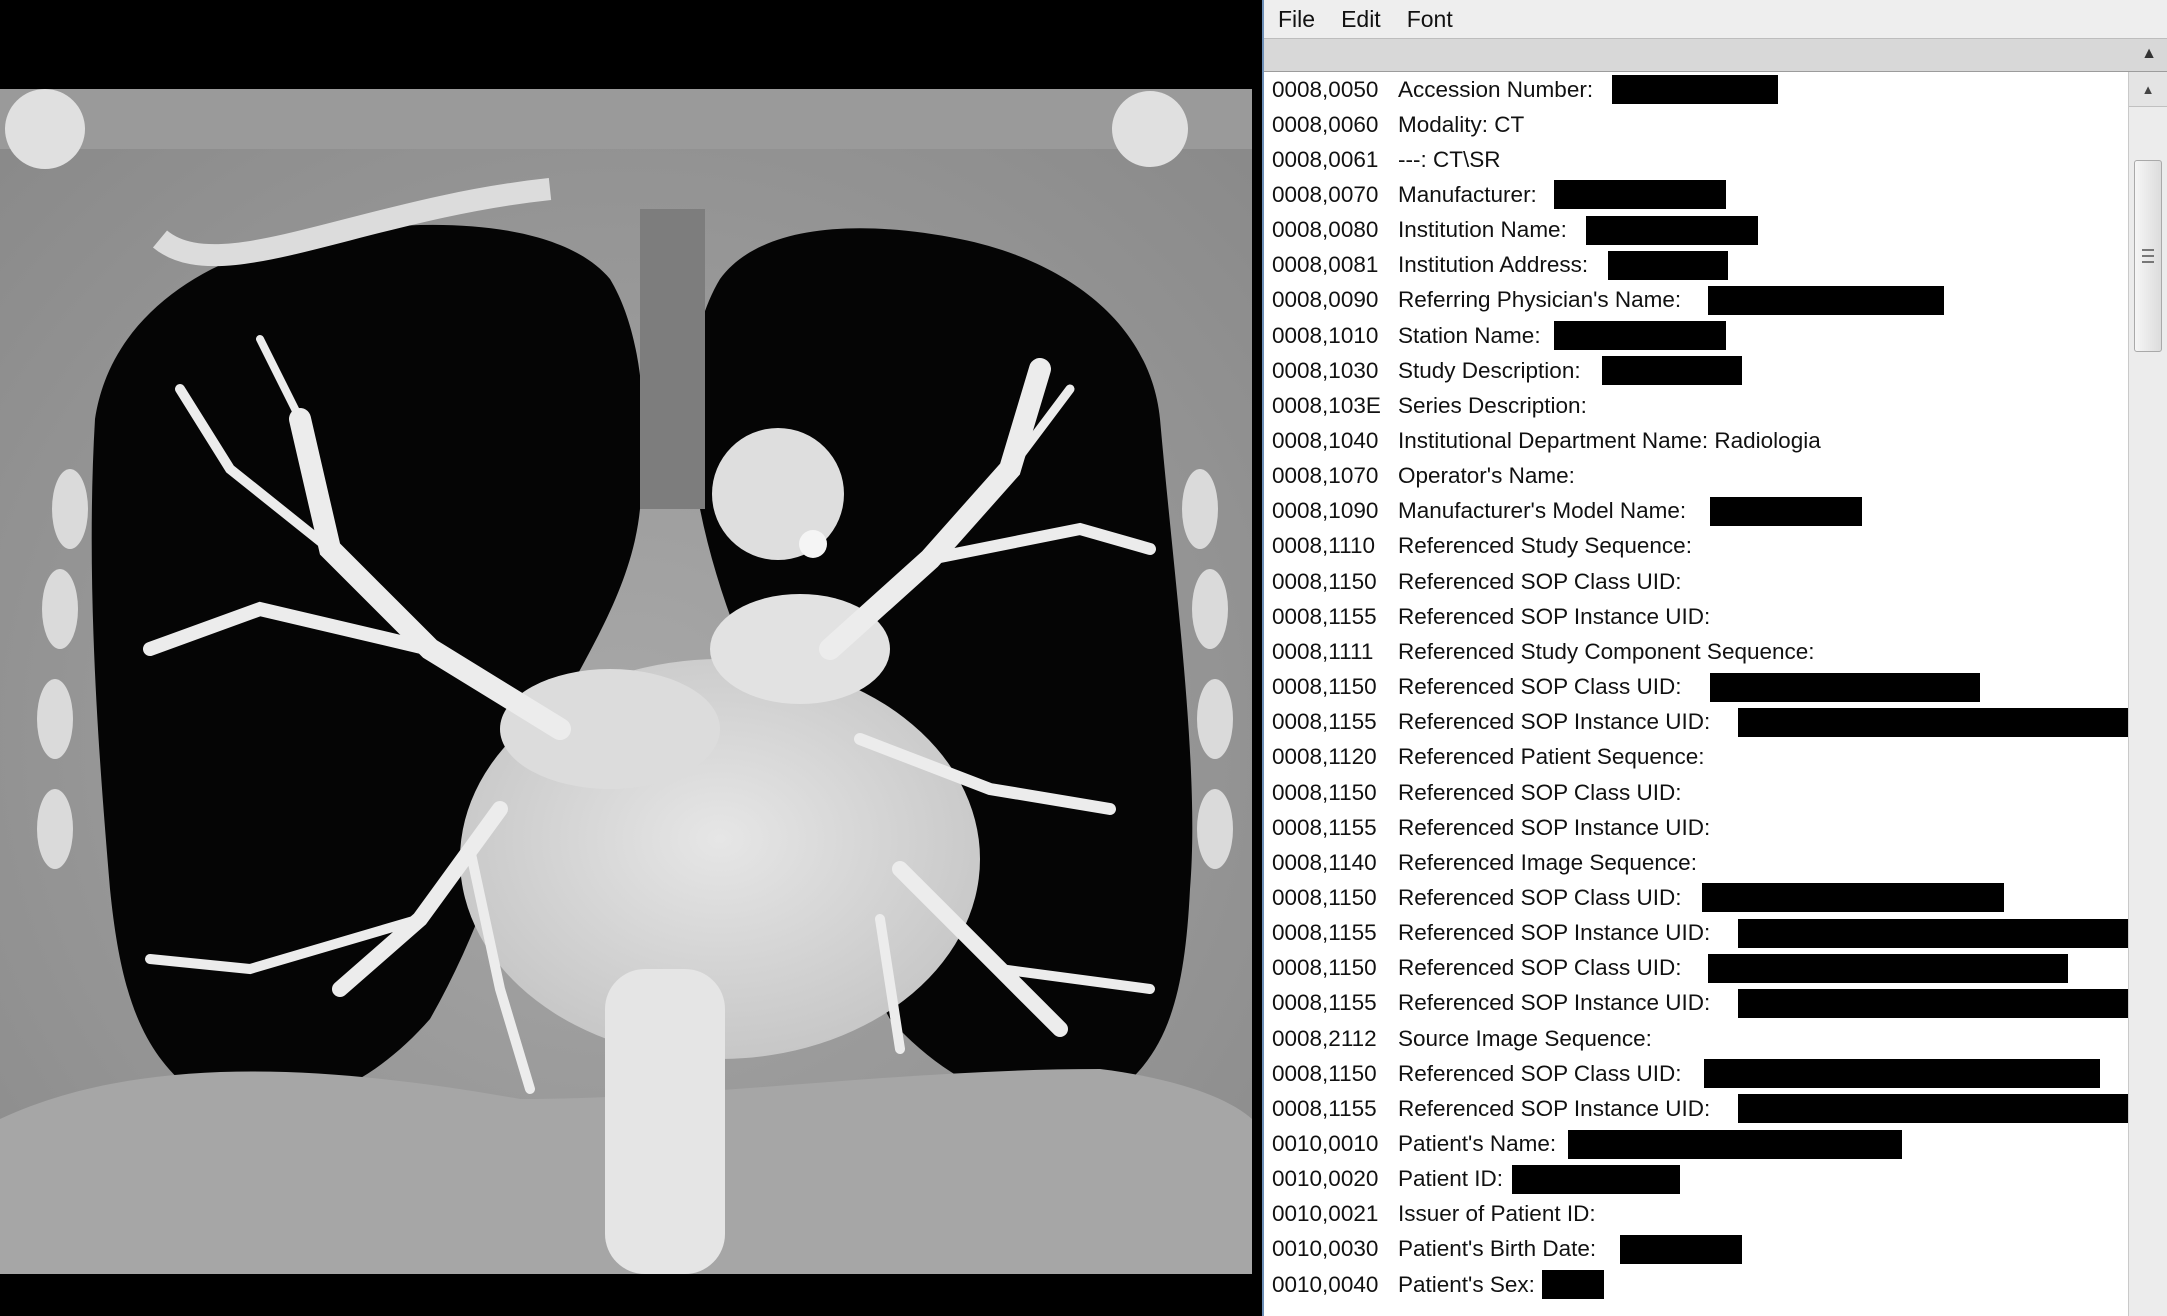  I want to click on tag-description: ---: CT\SR, so click(1449, 159).